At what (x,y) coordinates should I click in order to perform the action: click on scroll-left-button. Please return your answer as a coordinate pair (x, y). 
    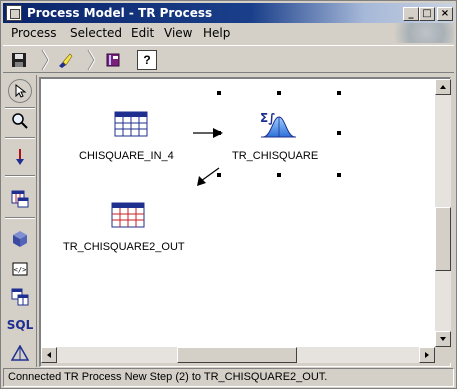
    Looking at the image, I should click on (49, 355).